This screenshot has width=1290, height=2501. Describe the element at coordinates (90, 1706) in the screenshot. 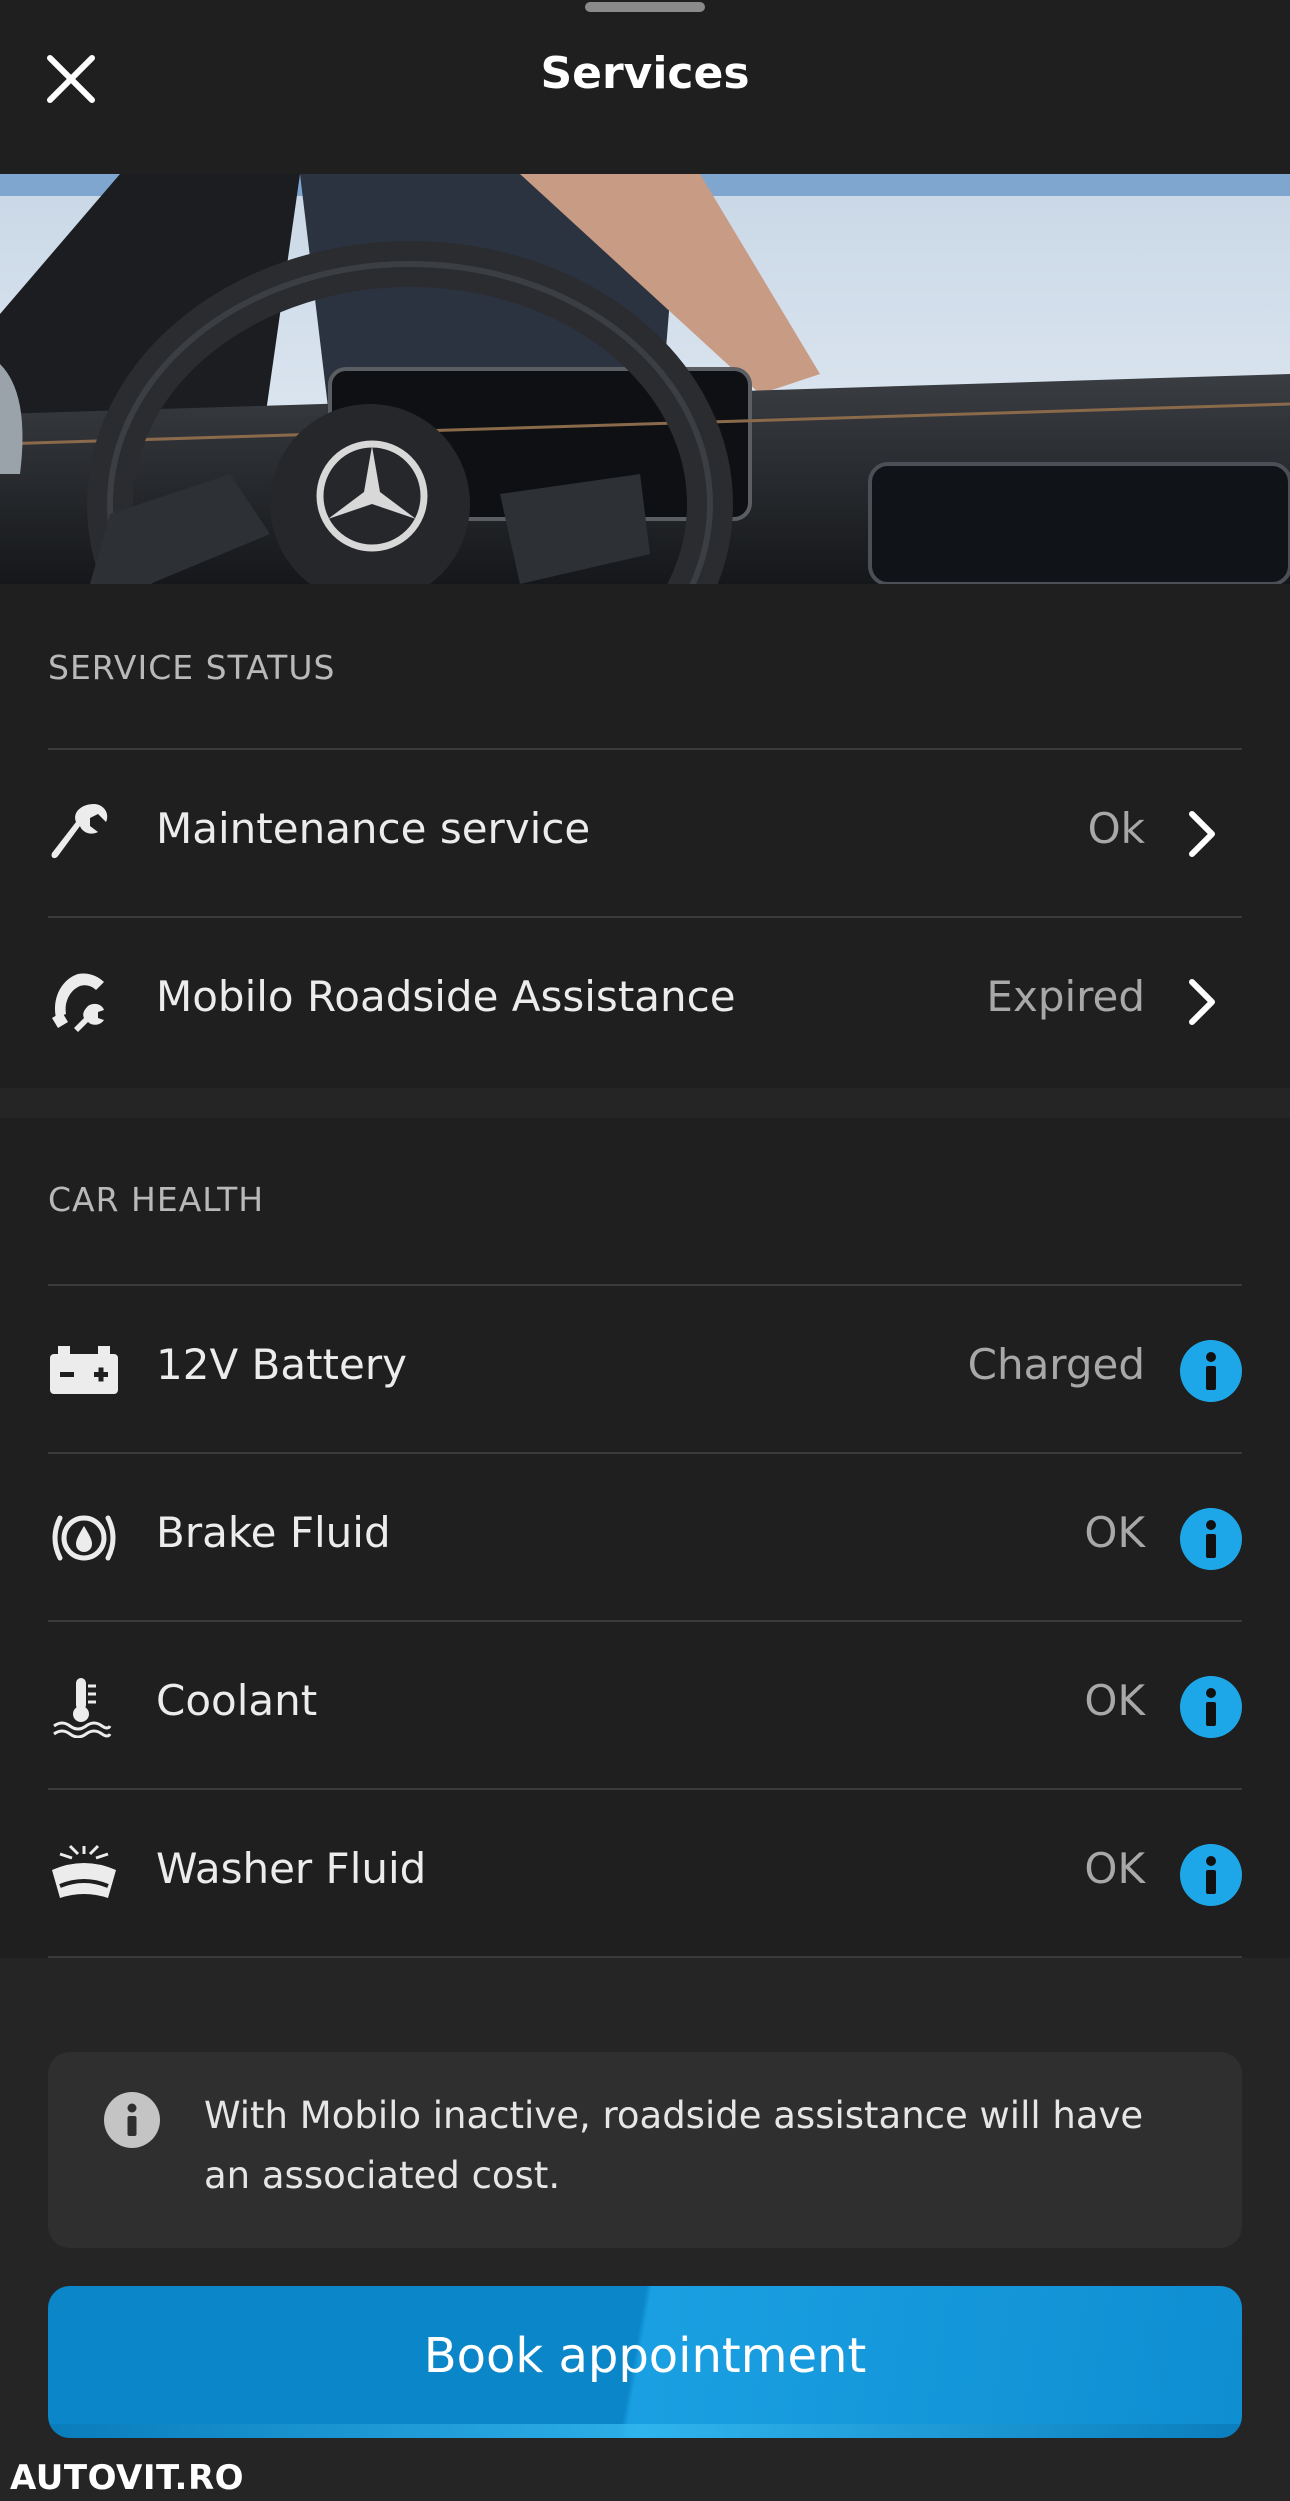

I see `coolant-thermometer-icon` at that location.